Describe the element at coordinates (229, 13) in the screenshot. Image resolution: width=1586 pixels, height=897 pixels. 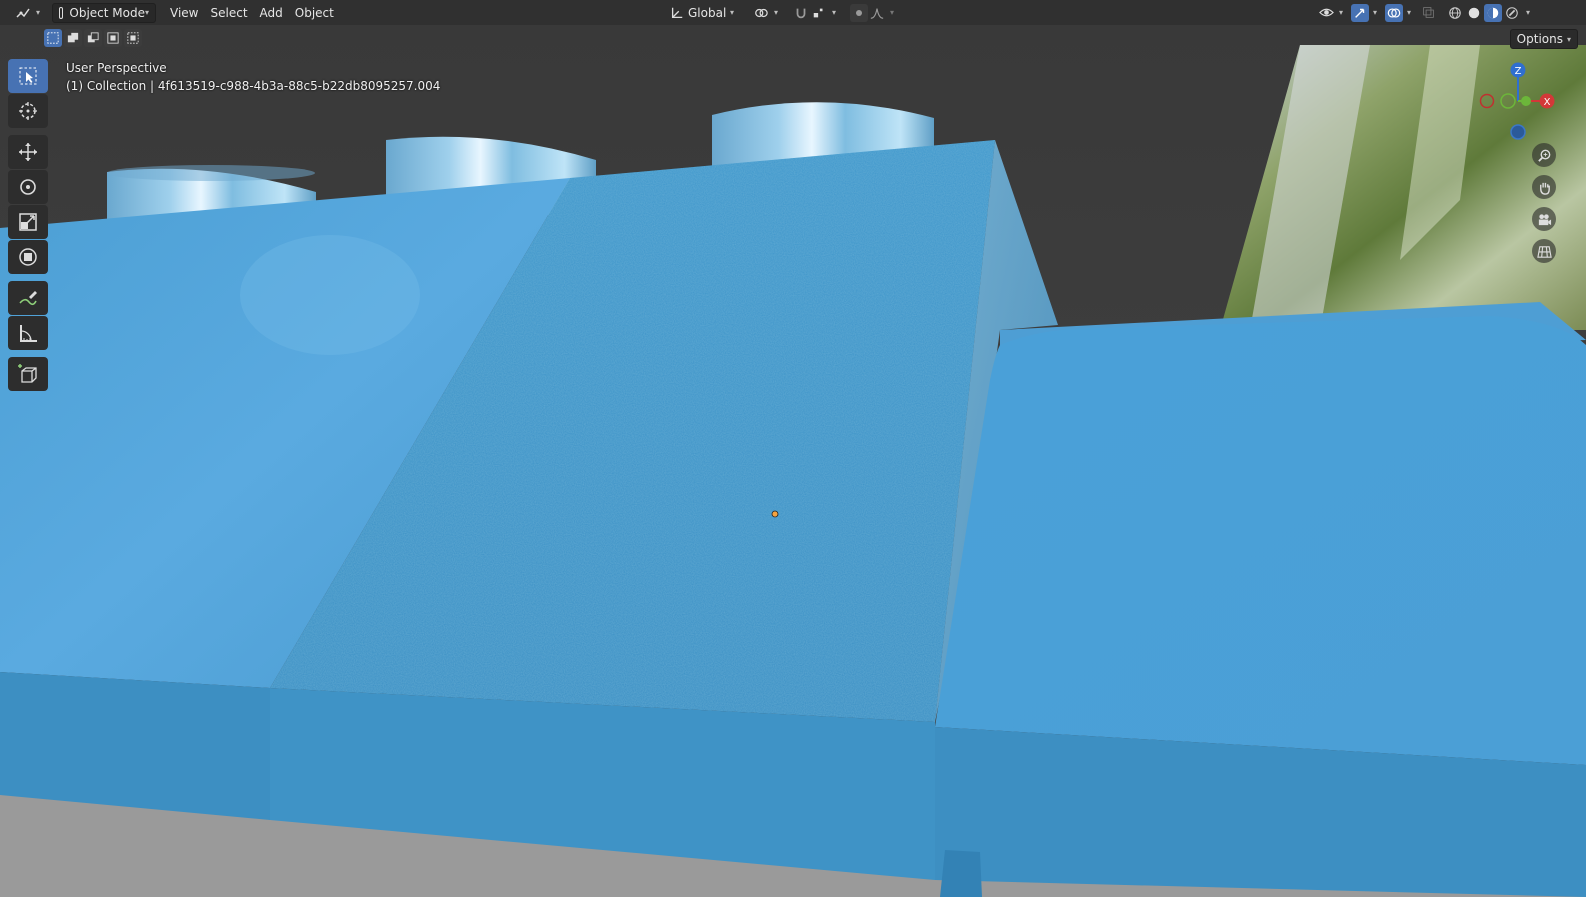
I see `menu-select: Select` at that location.